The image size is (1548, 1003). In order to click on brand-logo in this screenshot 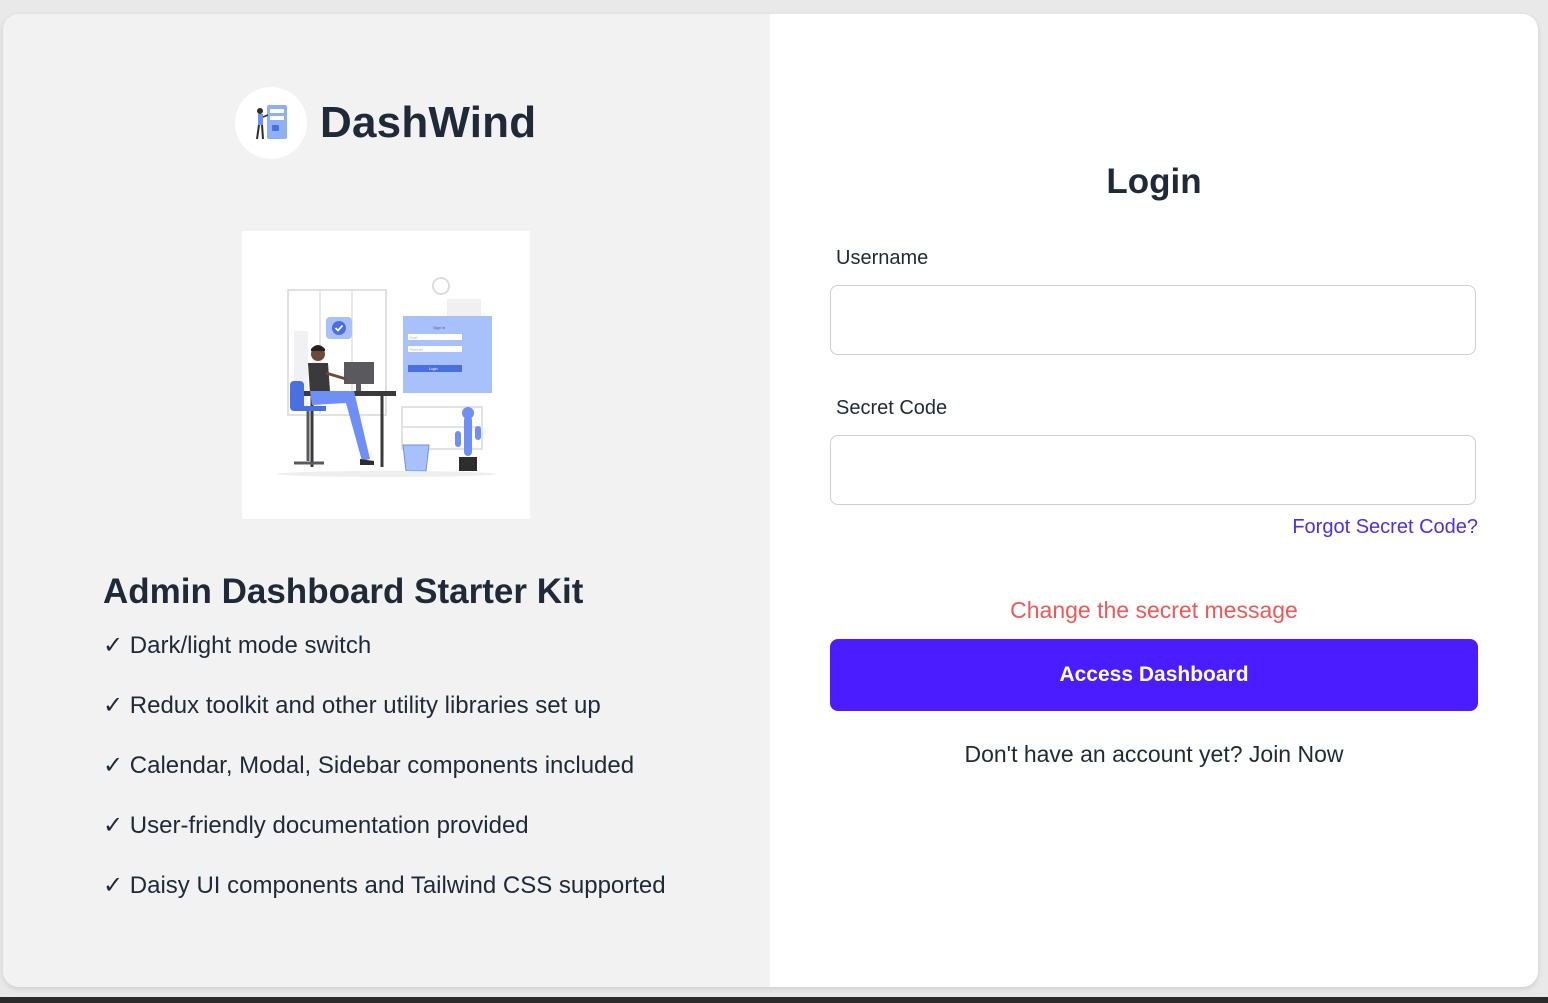, I will do `click(271, 123)`.